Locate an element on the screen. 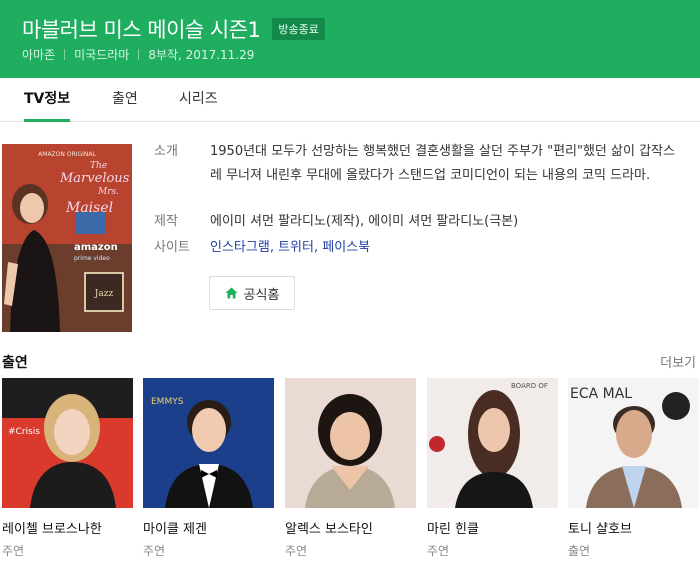 The width and height of the screenshot is (700, 566). site-label: 사이트 is located at coordinates (172, 247).